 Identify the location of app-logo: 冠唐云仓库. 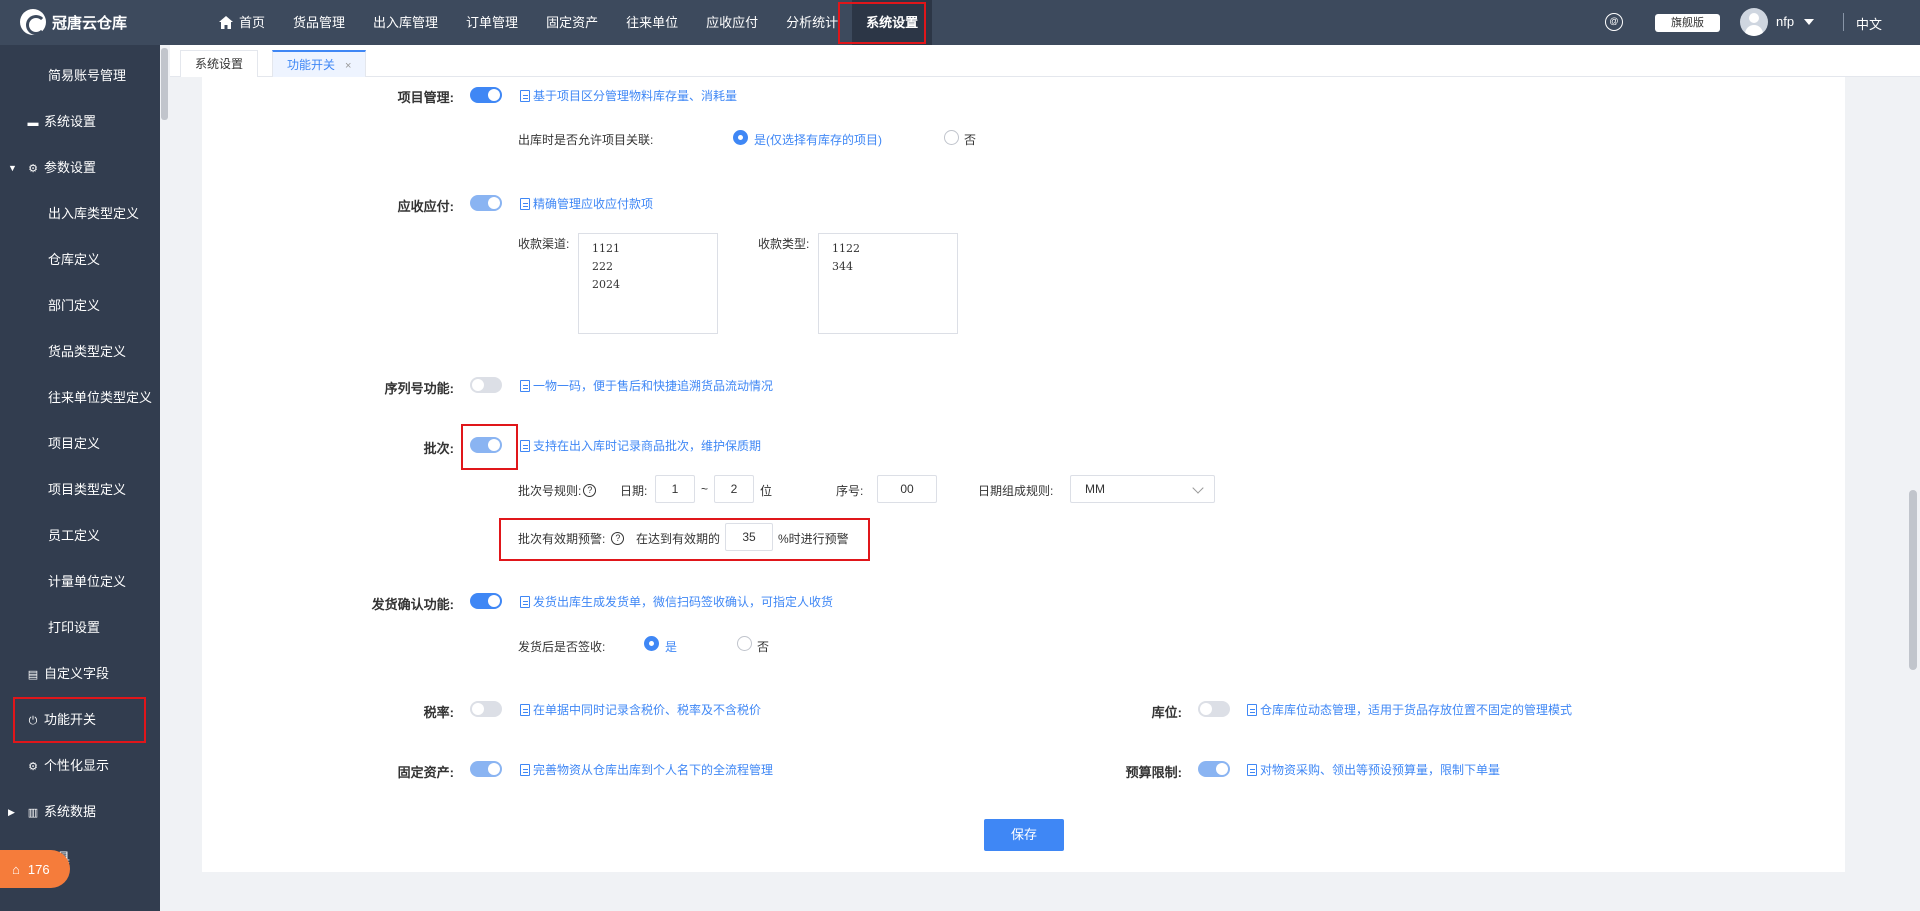
(73, 22).